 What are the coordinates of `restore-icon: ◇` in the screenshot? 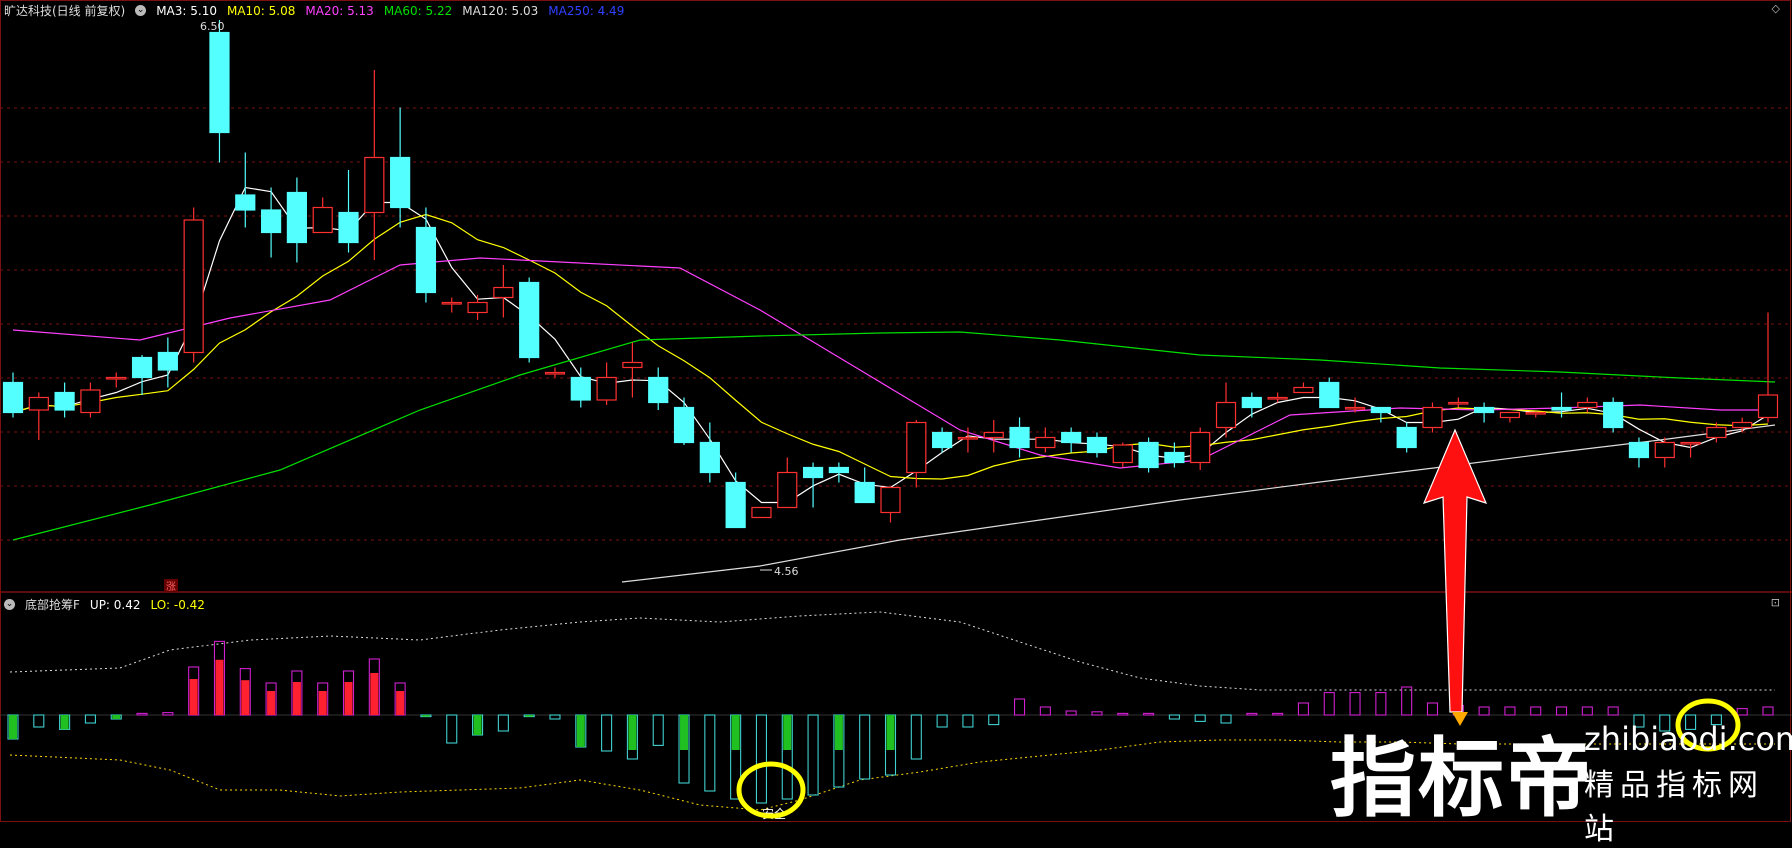 It's located at (1776, 8).